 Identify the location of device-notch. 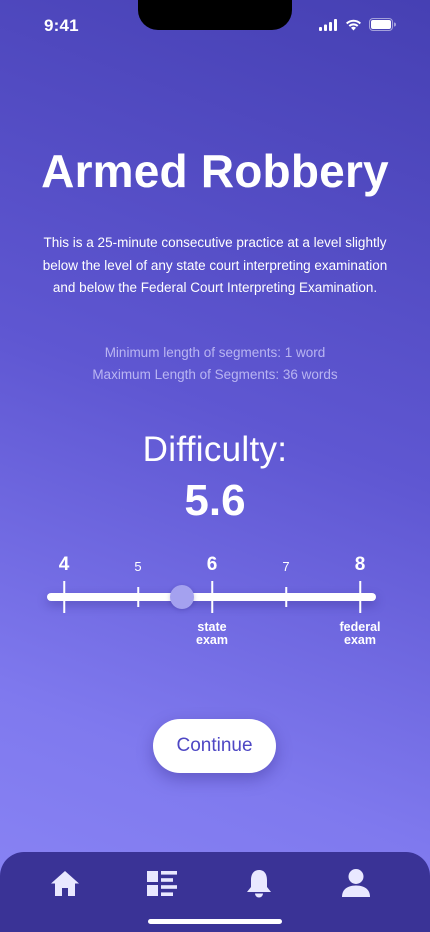
(215, 15).